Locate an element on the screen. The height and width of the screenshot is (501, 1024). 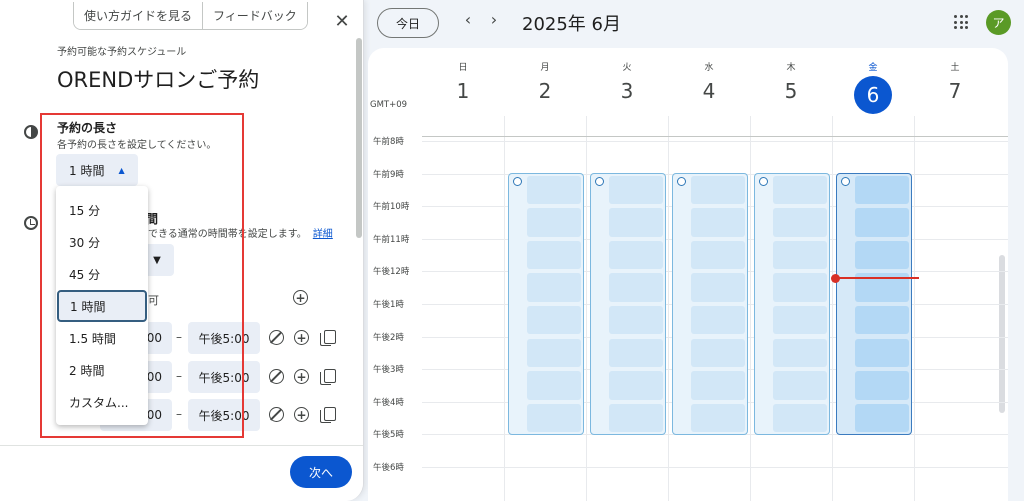
day-header: 日1 is located at coordinates (463, 81).